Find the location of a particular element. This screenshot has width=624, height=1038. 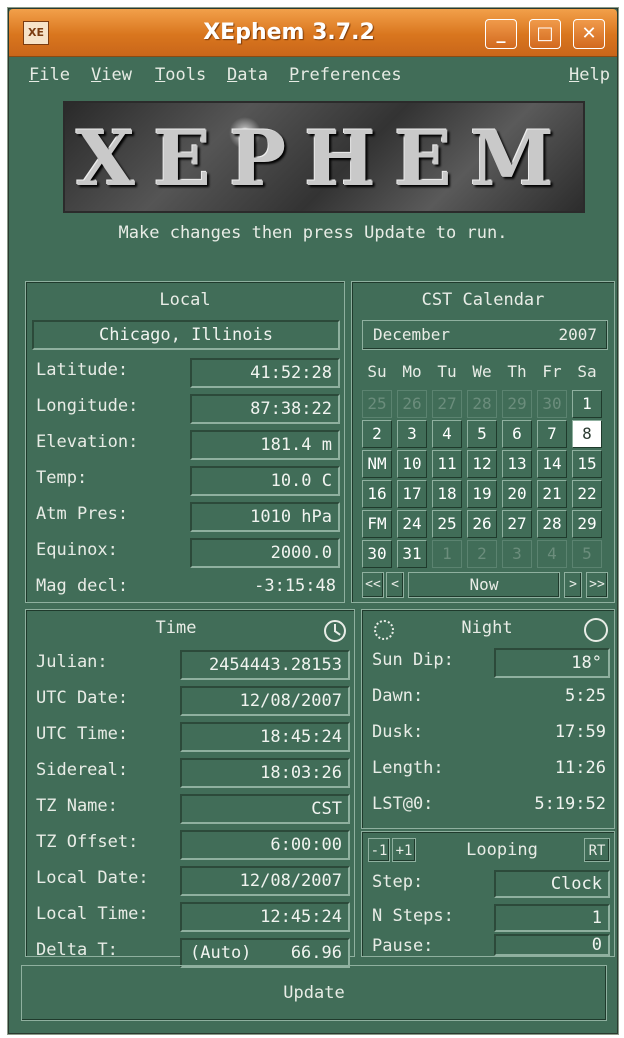

latitude-field: 41:52:28 is located at coordinates (265, 373).